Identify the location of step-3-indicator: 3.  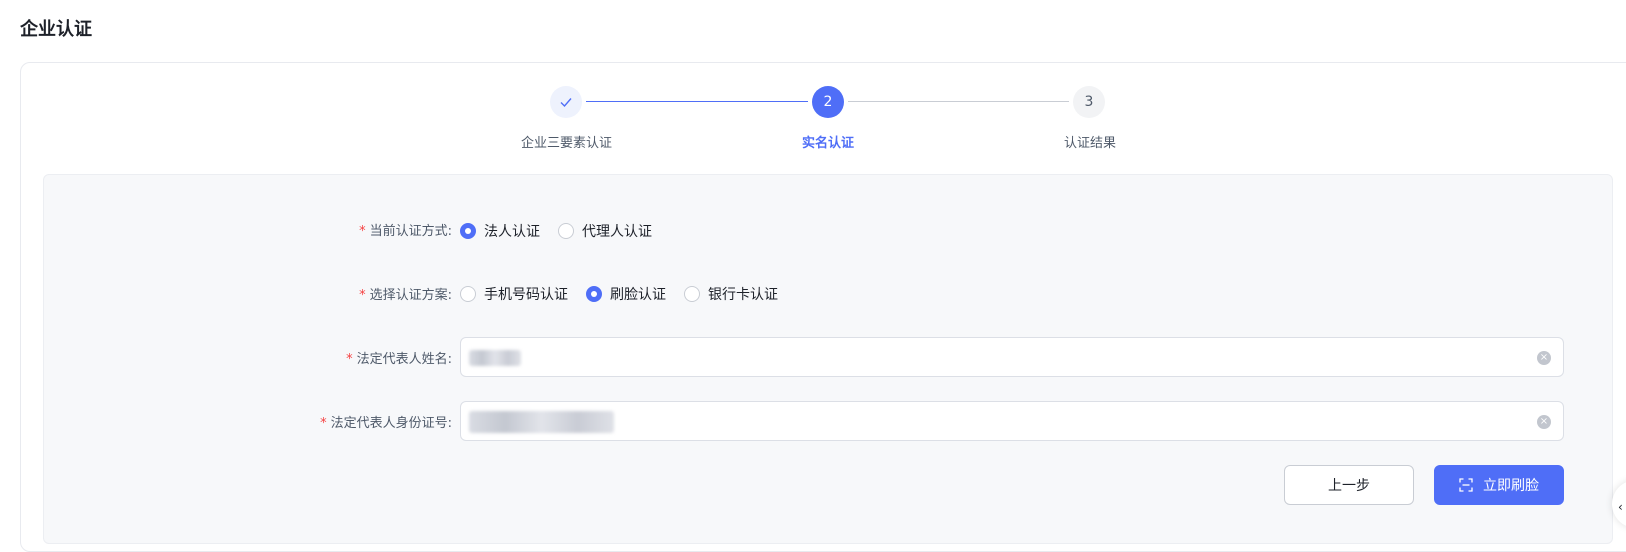
(1089, 102).